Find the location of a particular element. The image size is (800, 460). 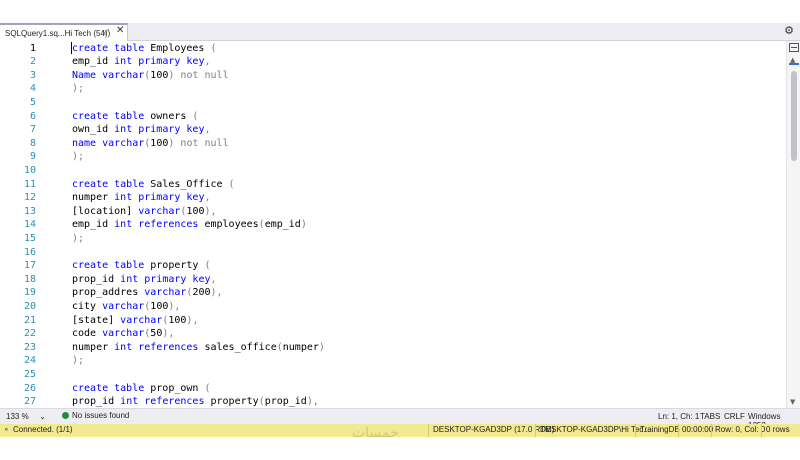

sql-identifier: emp_id is located at coordinates (93, 225).